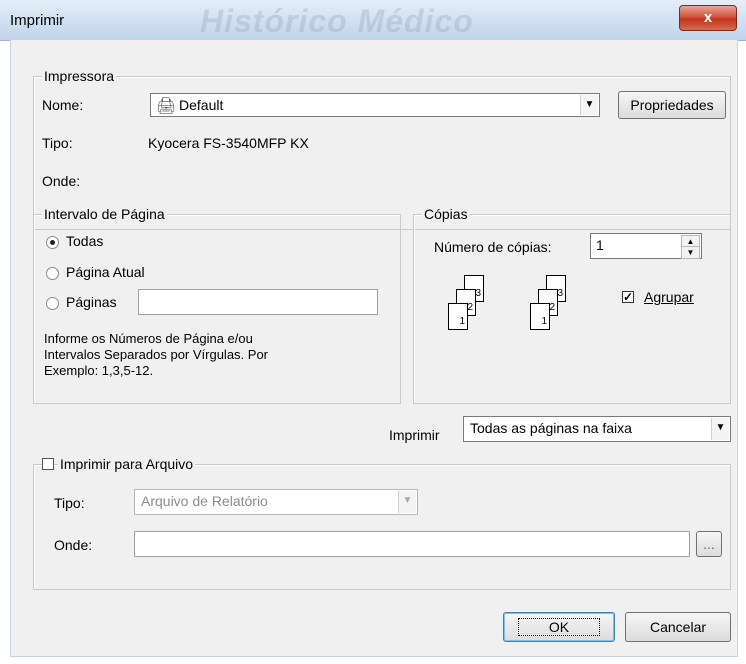  What do you see at coordinates (204, 501) in the screenshot?
I see `file-type-value: Arquivo de Relatório` at bounding box center [204, 501].